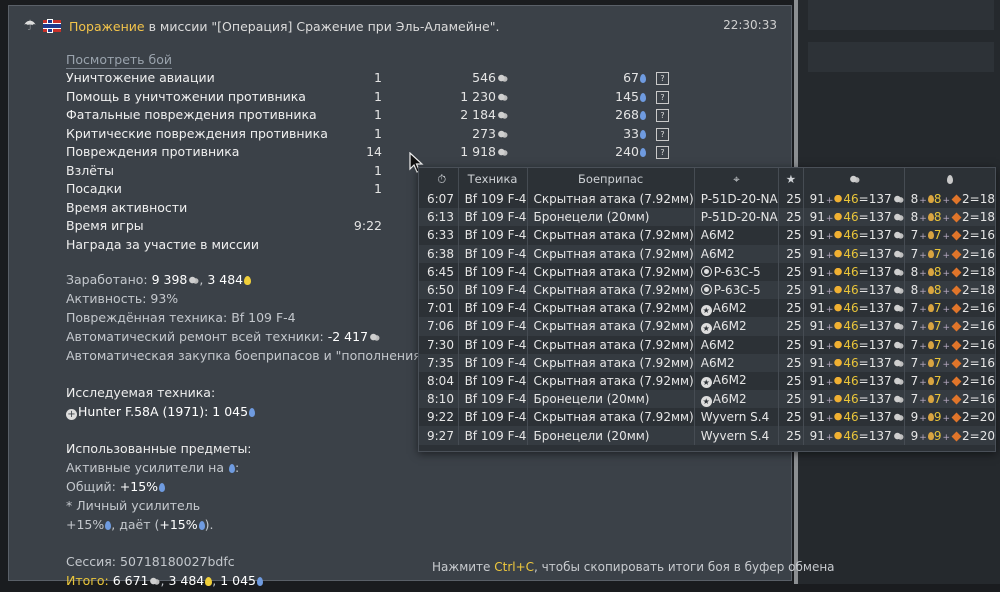 The width and height of the screenshot is (1000, 592). I want to click on earned-sl: 9 398, so click(169, 279).